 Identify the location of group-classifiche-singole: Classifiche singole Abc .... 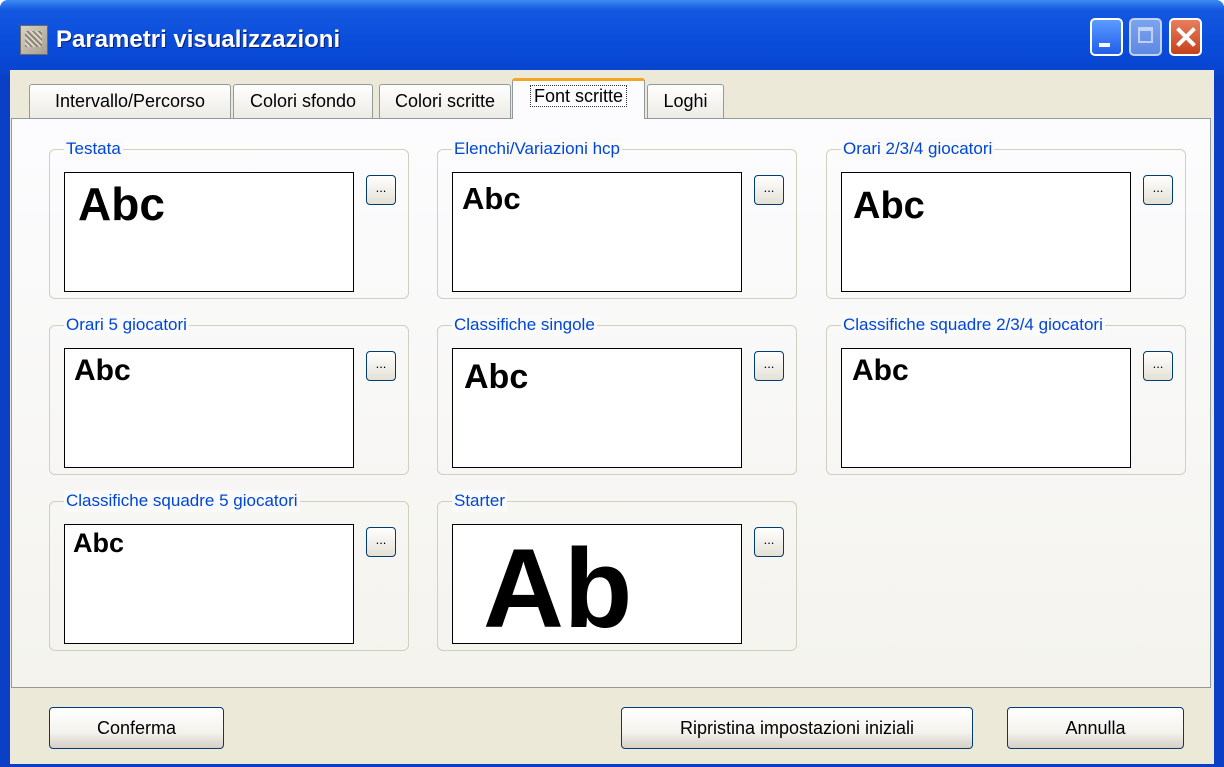
(617, 394).